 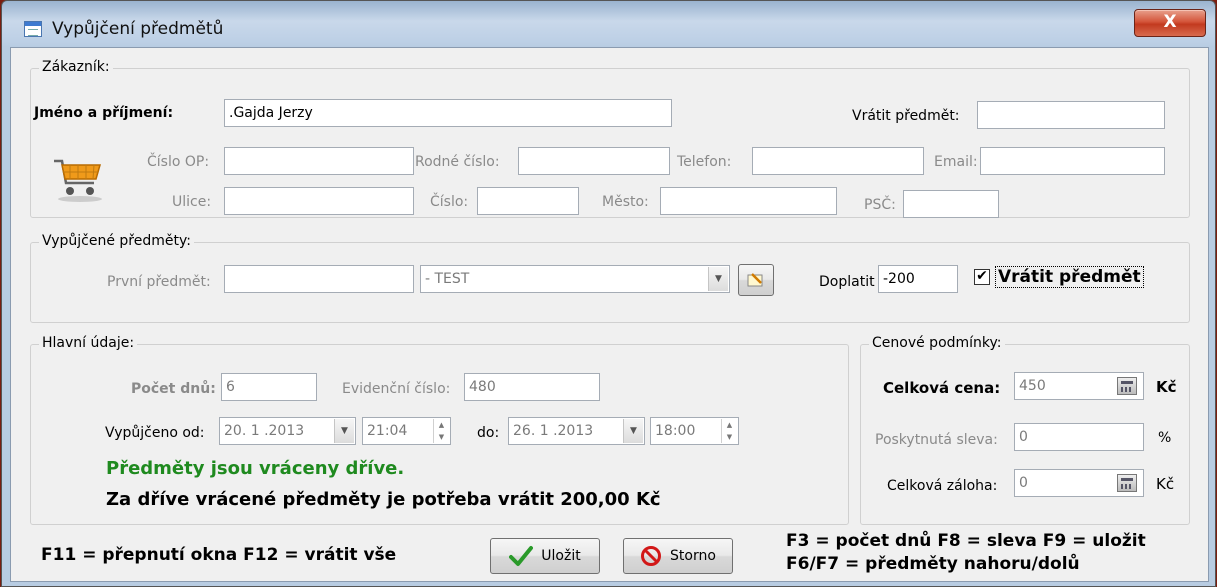 I want to click on street-label: Ulice:, so click(x=192, y=202).